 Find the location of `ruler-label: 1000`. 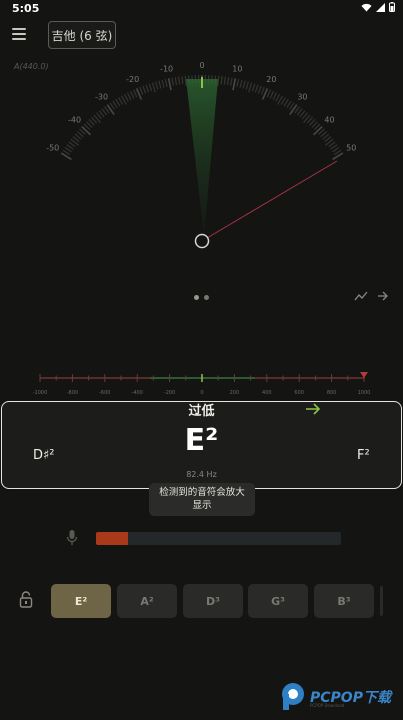

ruler-label: 1000 is located at coordinates (364, 393).